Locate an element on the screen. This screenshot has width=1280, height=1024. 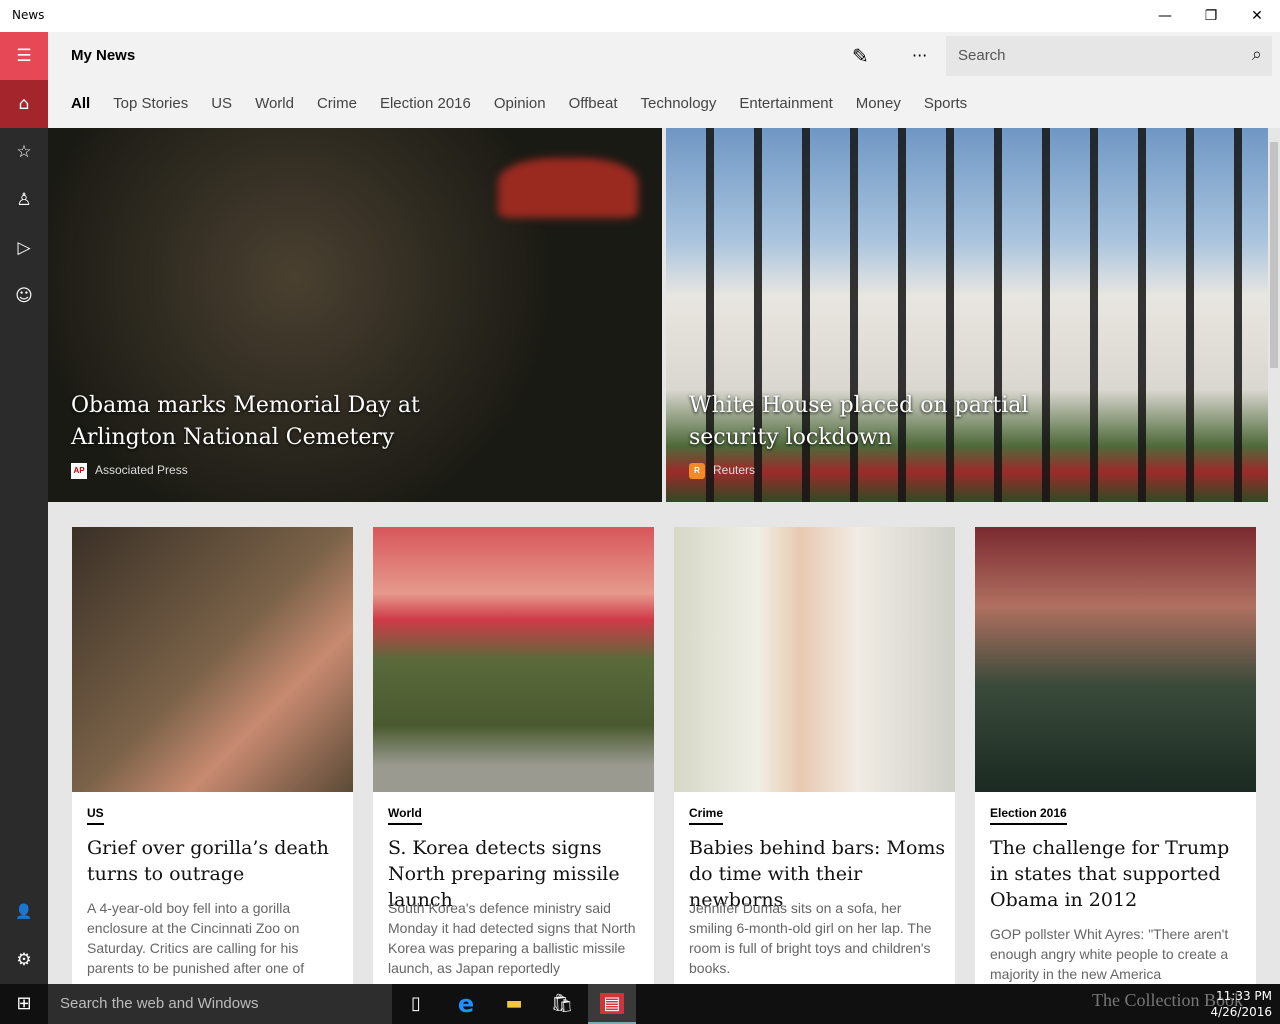
card-category: World is located at coordinates (405, 815).